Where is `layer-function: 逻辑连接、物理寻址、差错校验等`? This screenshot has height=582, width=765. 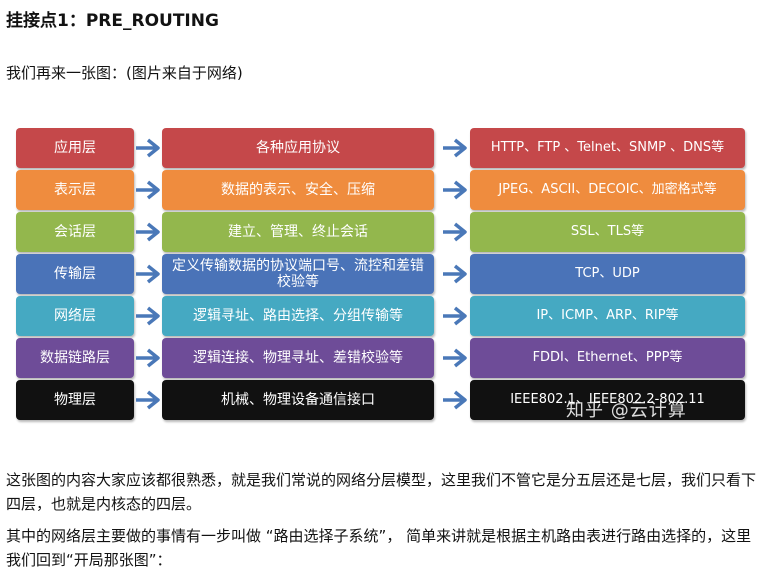 layer-function: 逻辑连接、物理寻址、差错校验等 is located at coordinates (298, 358).